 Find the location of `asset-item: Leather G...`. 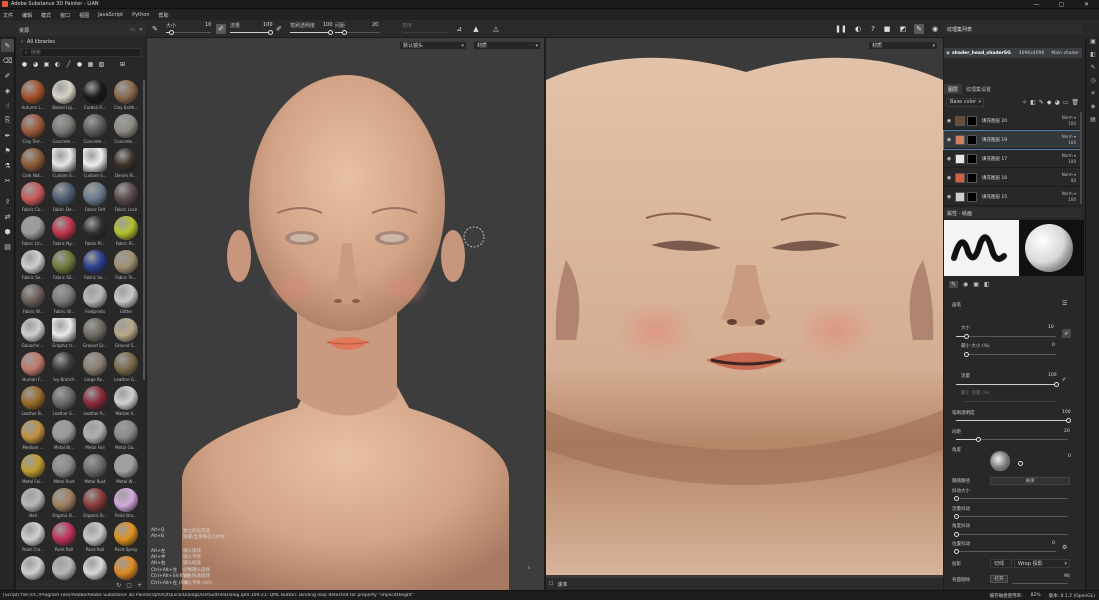

asset-item: Leather G... is located at coordinates (126, 368).